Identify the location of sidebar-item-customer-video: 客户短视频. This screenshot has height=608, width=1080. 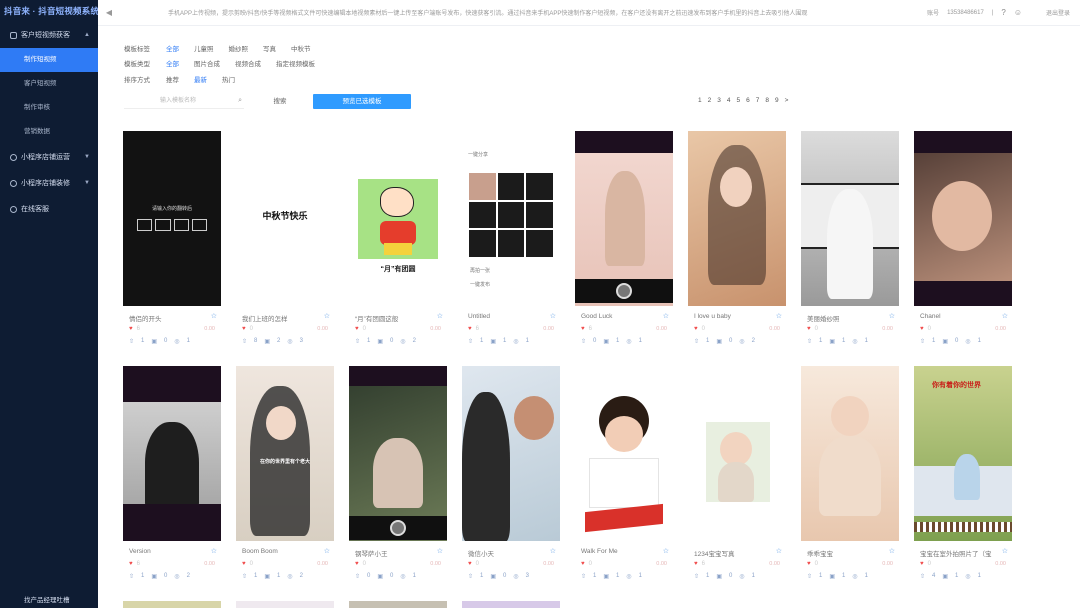
(49, 84).